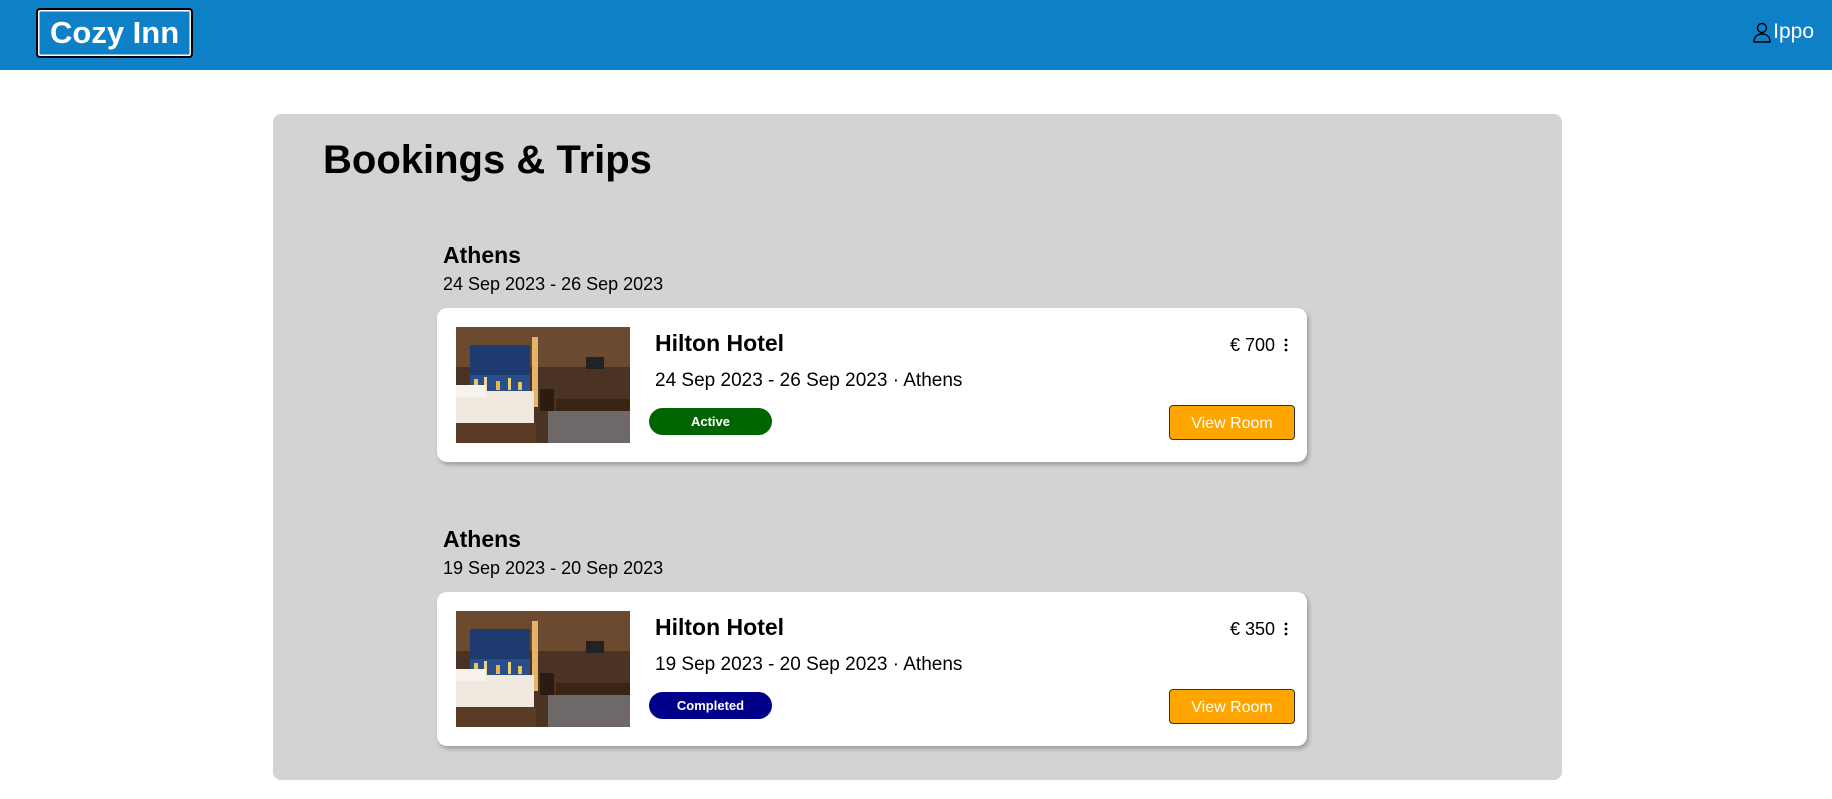 This screenshot has height=799, width=1832. I want to click on booking-meta: 24 Sep 2023 - 26 Sep 2023 · Athens, so click(809, 380).